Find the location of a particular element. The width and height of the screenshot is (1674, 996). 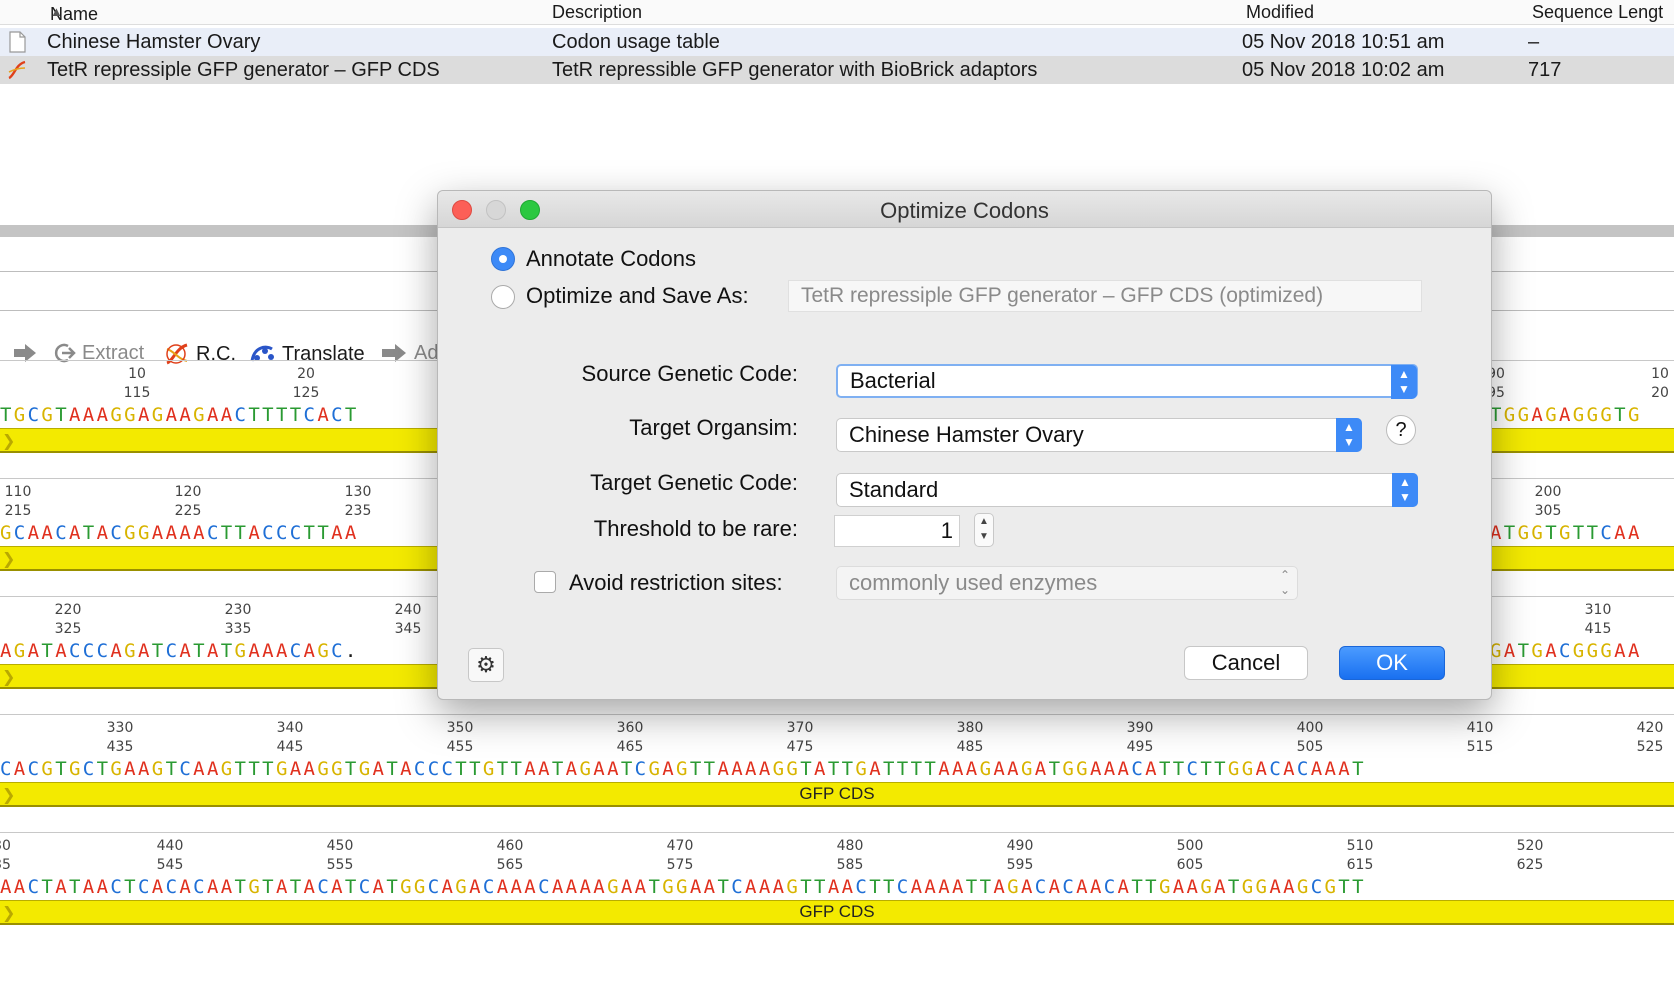

row-length: 717 is located at coordinates (1545, 70).